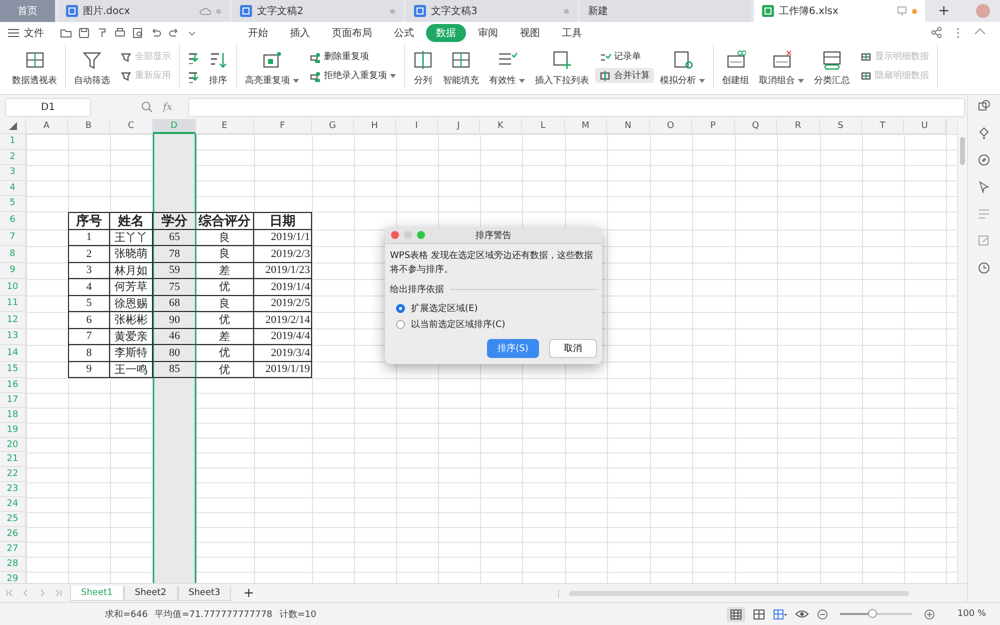  I want to click on column-heading: E, so click(225, 126).